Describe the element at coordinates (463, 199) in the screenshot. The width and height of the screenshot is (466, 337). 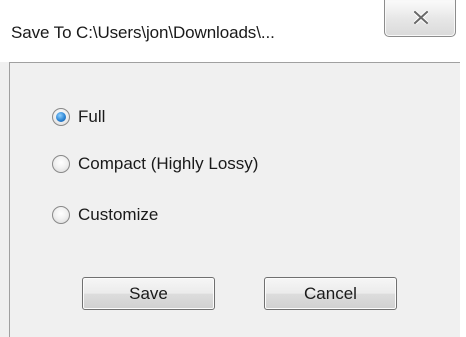
I see `window-edge` at that location.